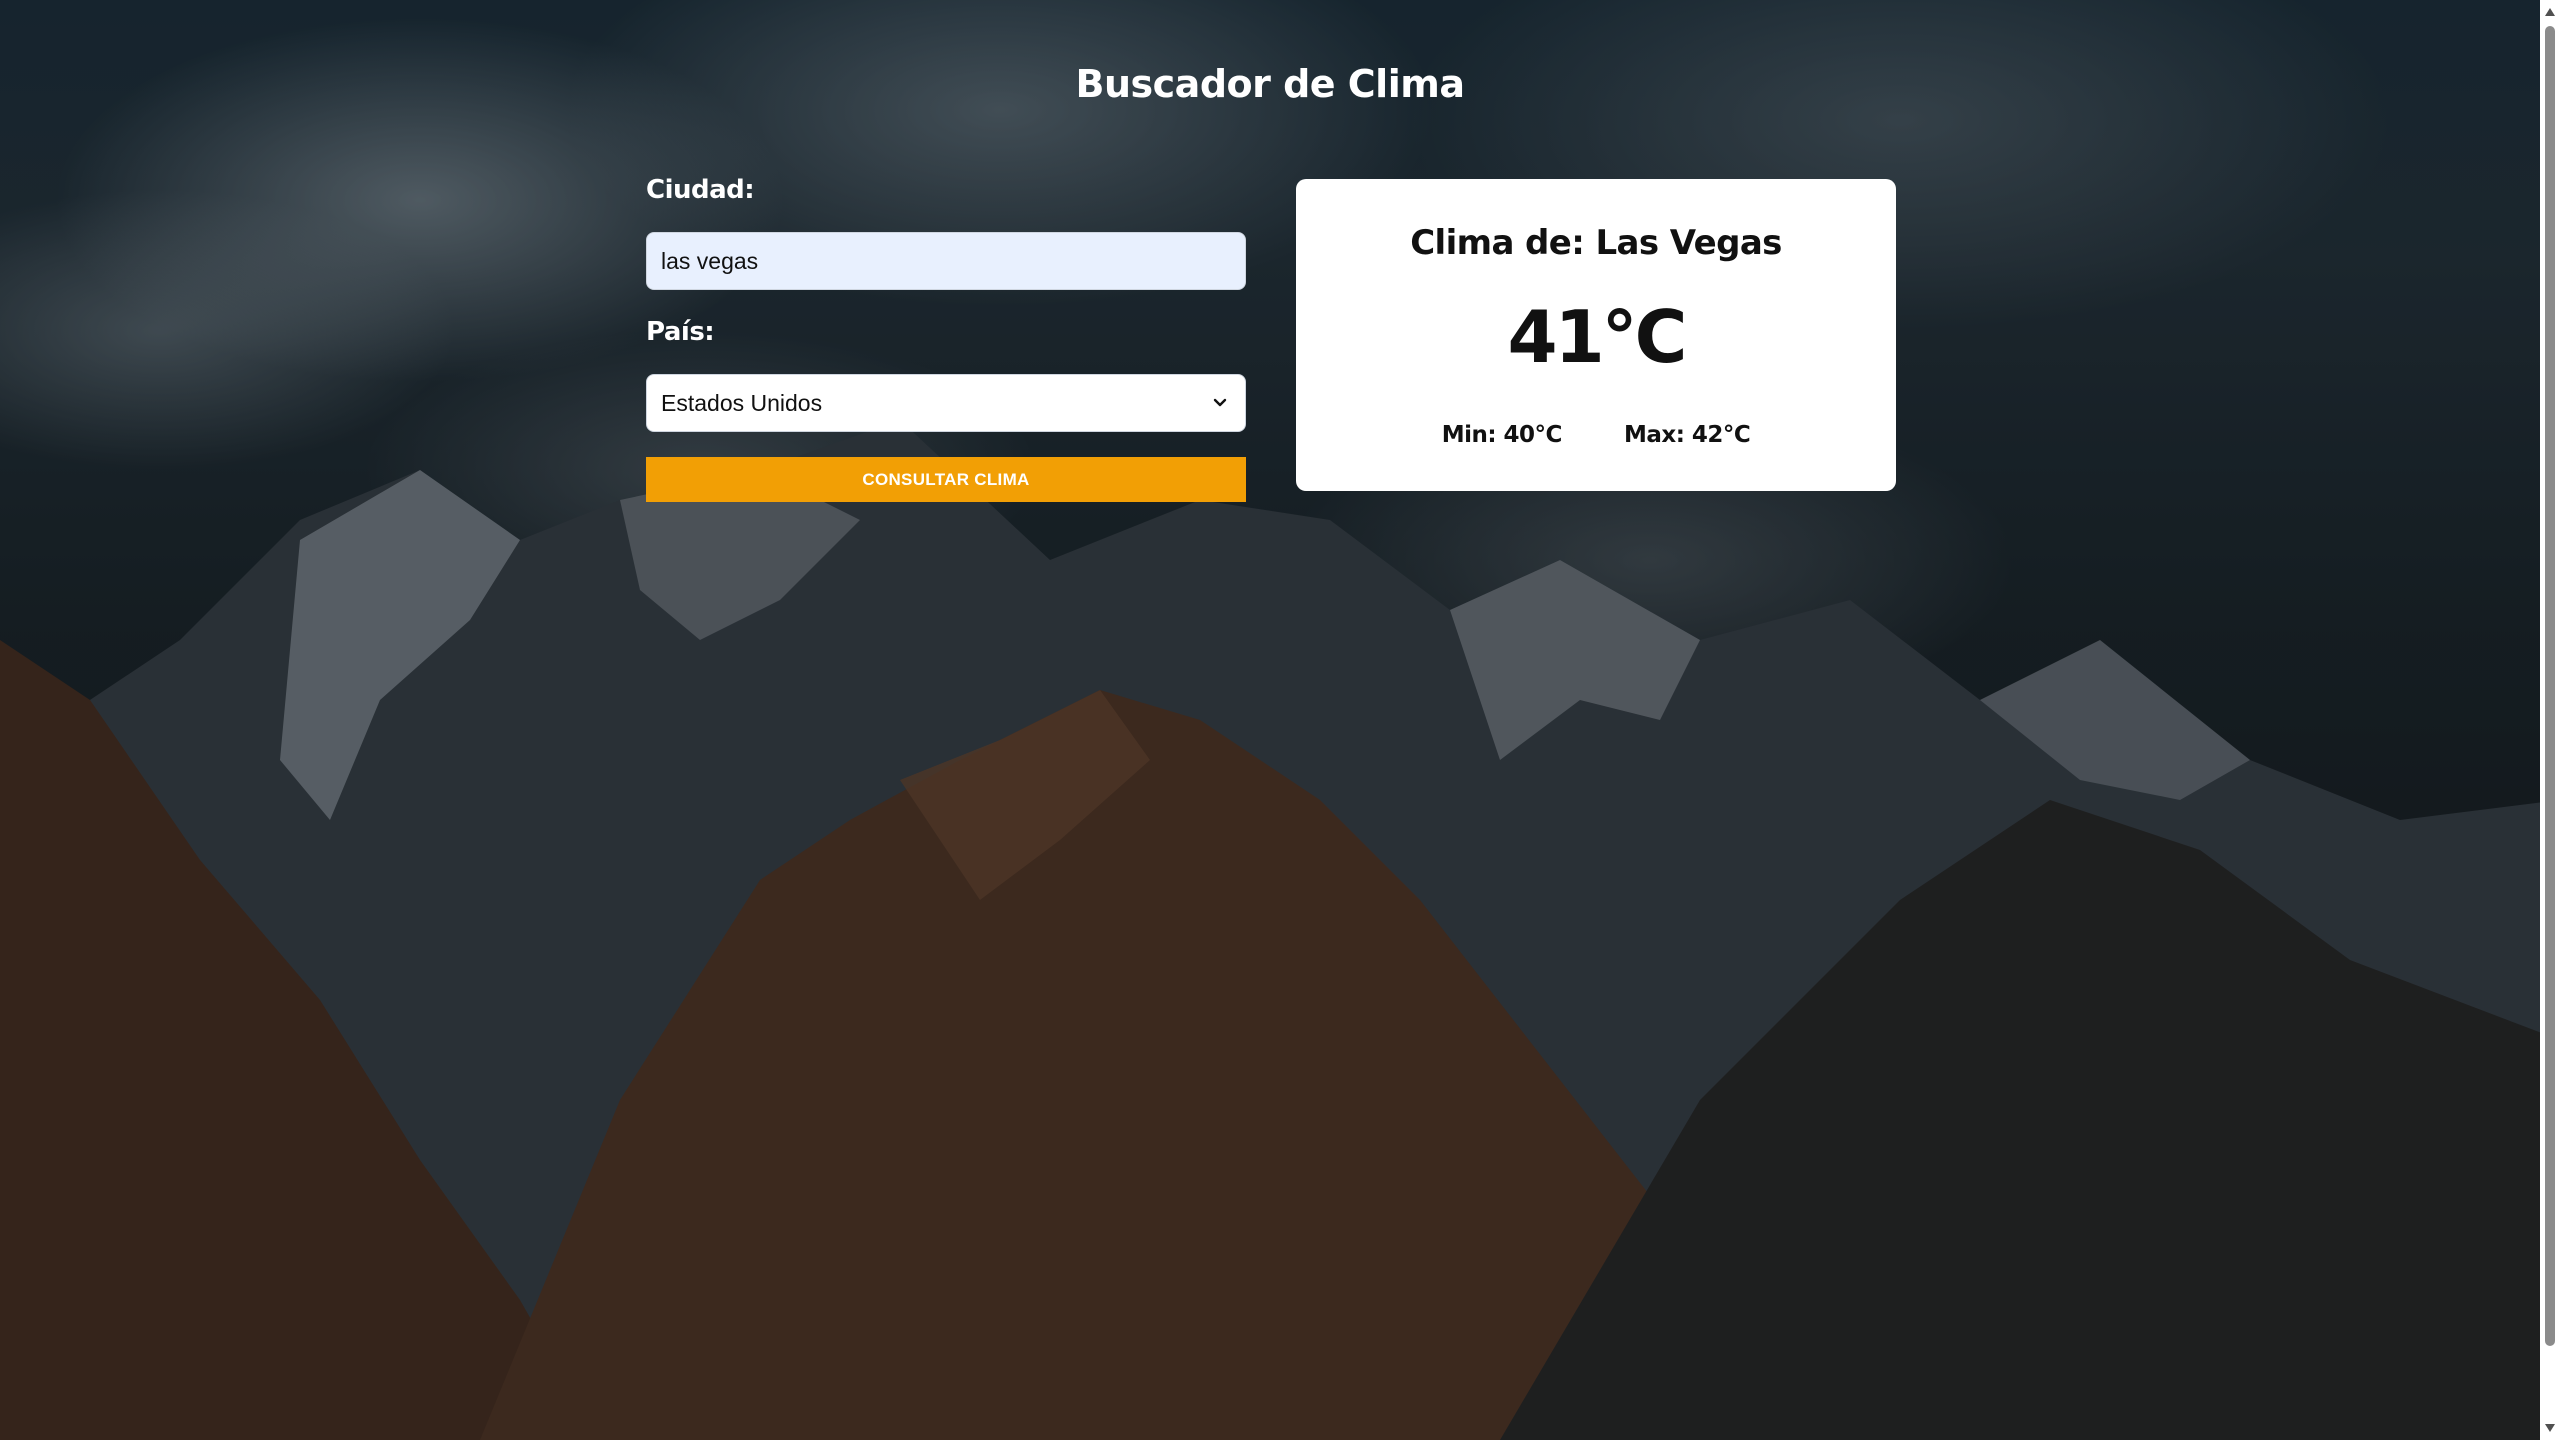  Describe the element at coordinates (710, 260) in the screenshot. I see `city-input-value: las vegas` at that location.